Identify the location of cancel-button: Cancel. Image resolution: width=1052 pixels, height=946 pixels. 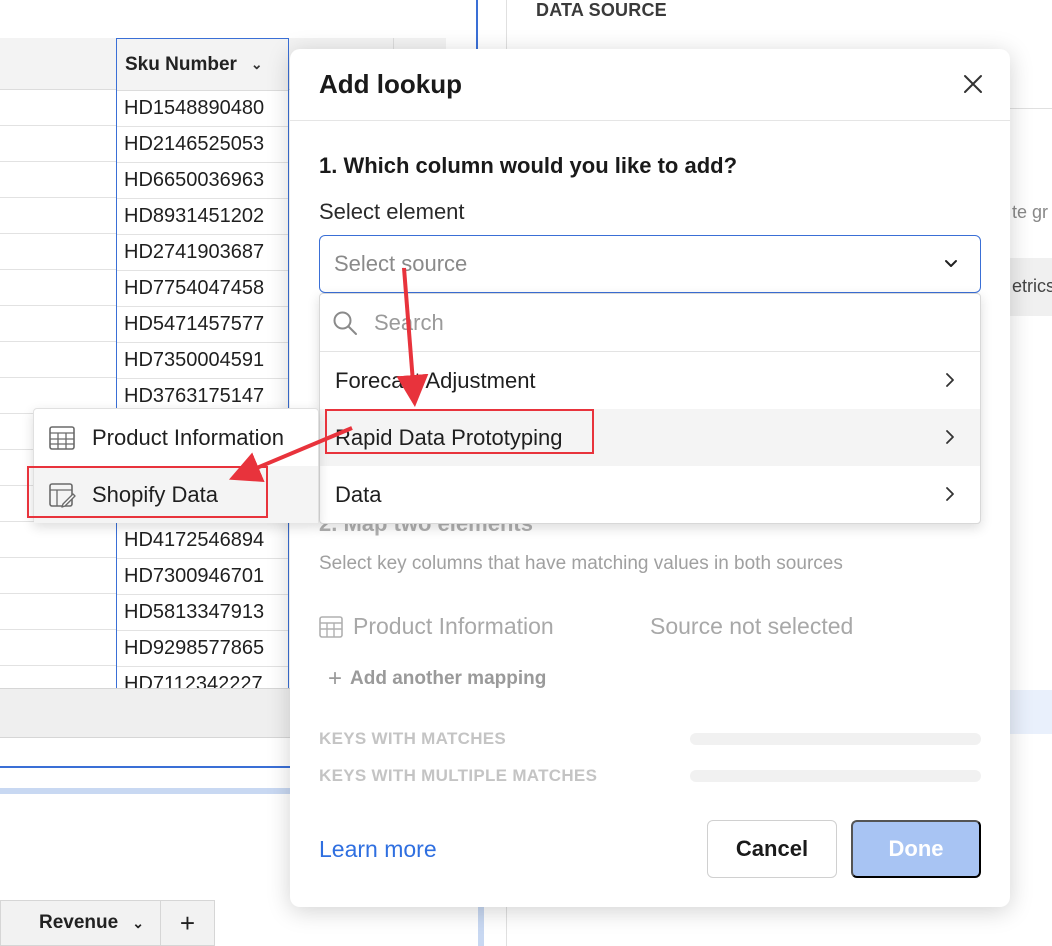
(772, 849).